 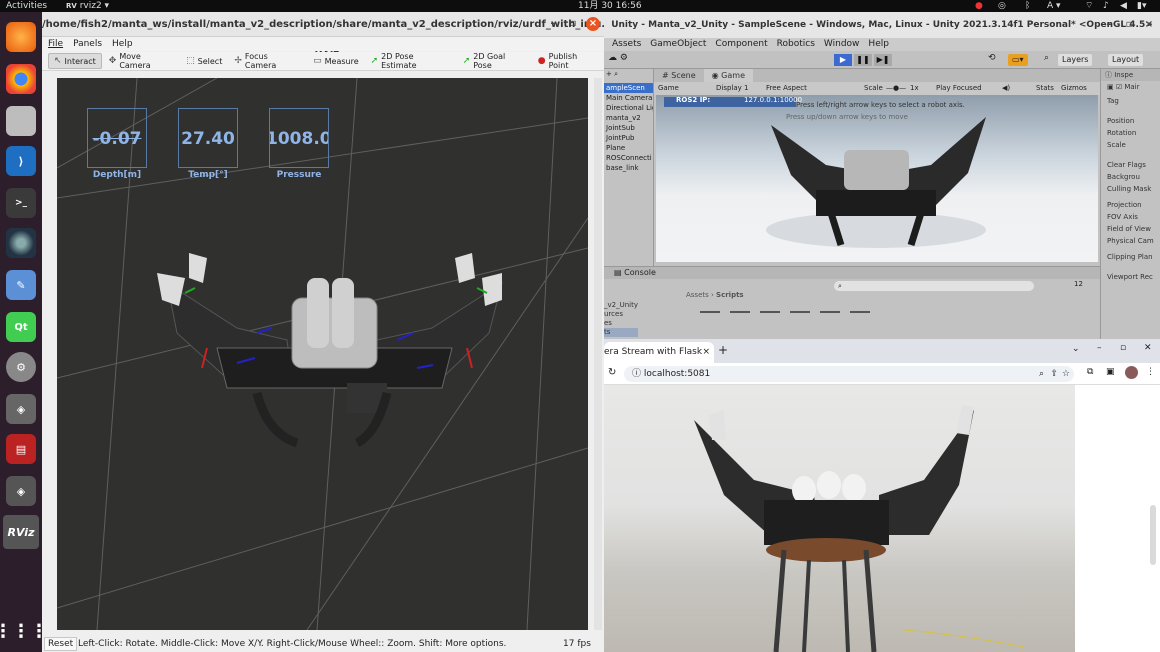 What do you see at coordinates (741, 44) in the screenshot?
I see `menu-component: Component` at bounding box center [741, 44].